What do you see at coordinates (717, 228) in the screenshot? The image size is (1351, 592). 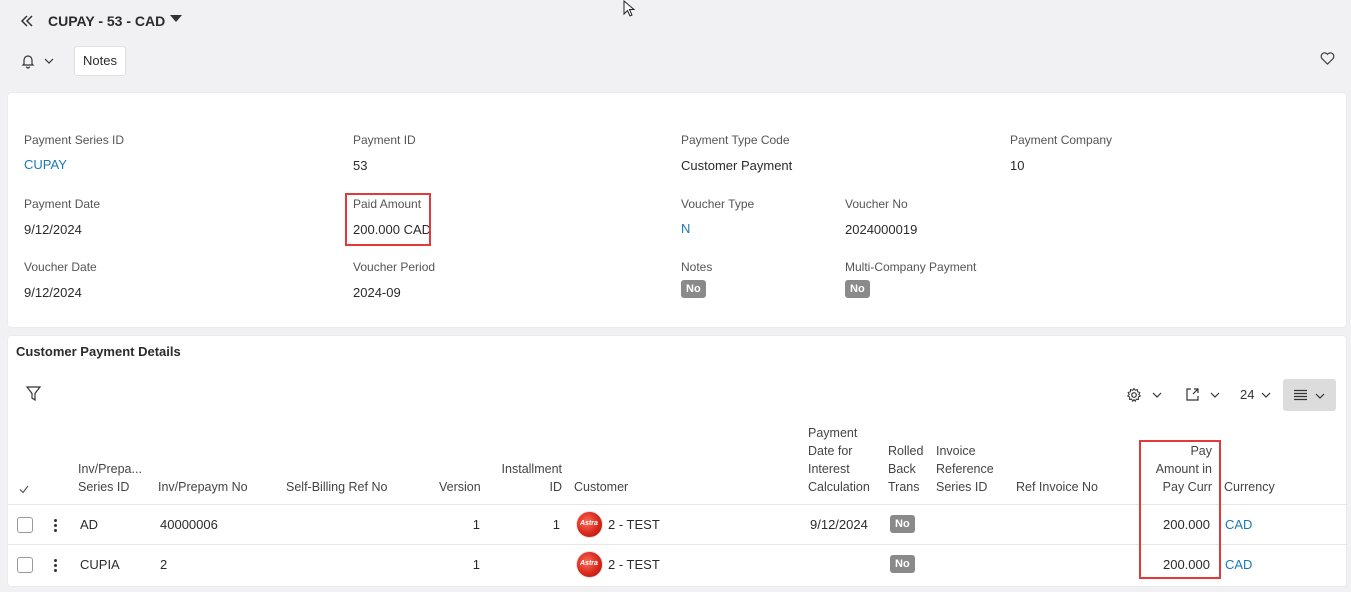 I see `voucher-type-link: N` at bounding box center [717, 228].